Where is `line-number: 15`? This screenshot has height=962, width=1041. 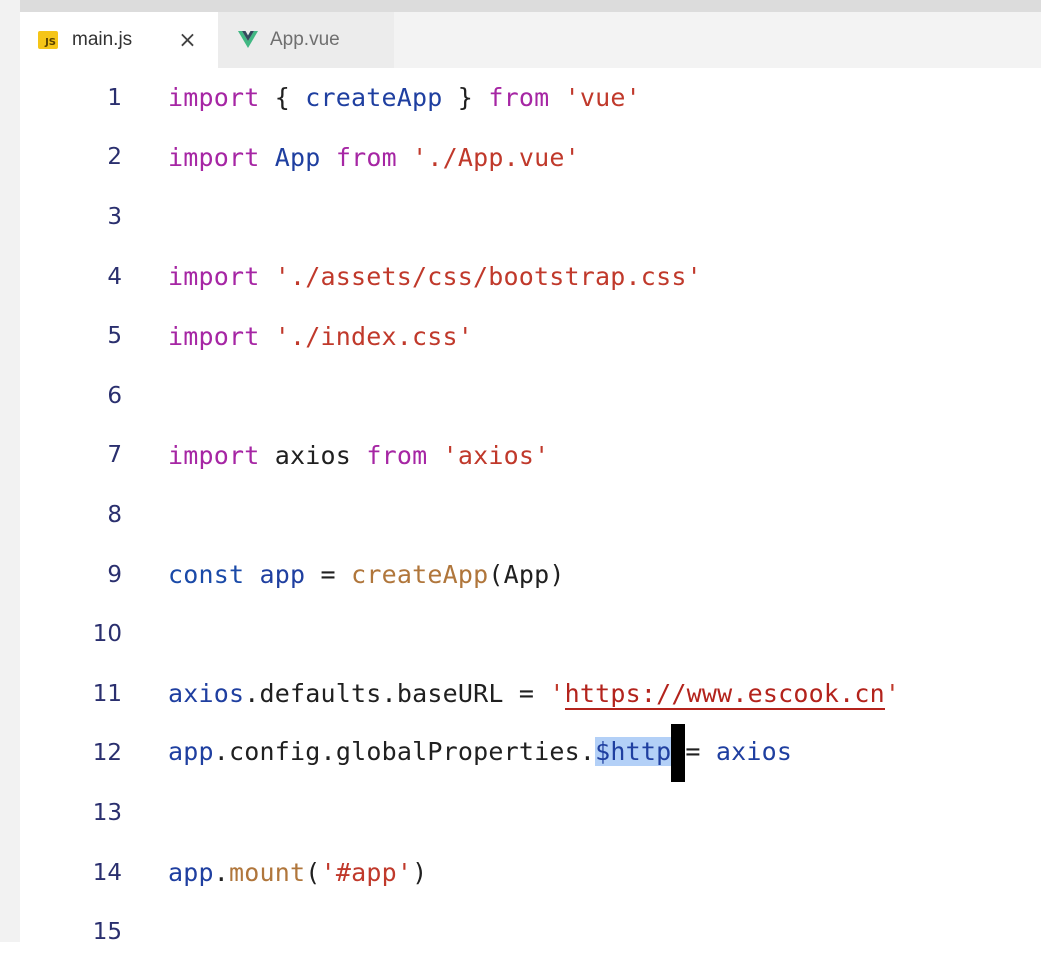 line-number: 15 is located at coordinates (107, 932).